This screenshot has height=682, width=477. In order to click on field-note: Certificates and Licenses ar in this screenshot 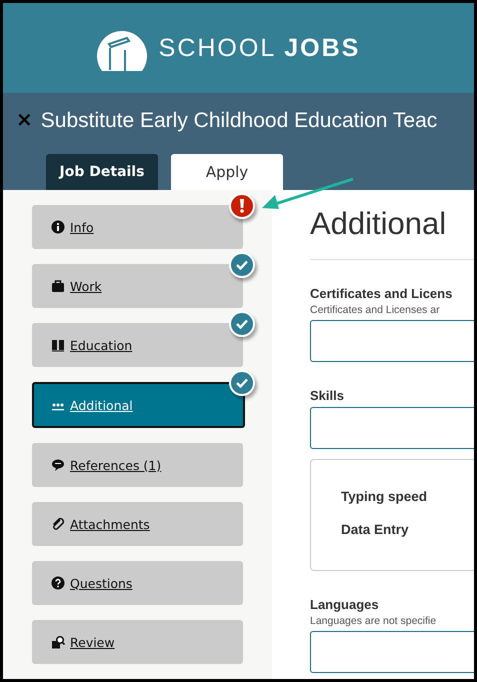, I will do `click(375, 310)`.